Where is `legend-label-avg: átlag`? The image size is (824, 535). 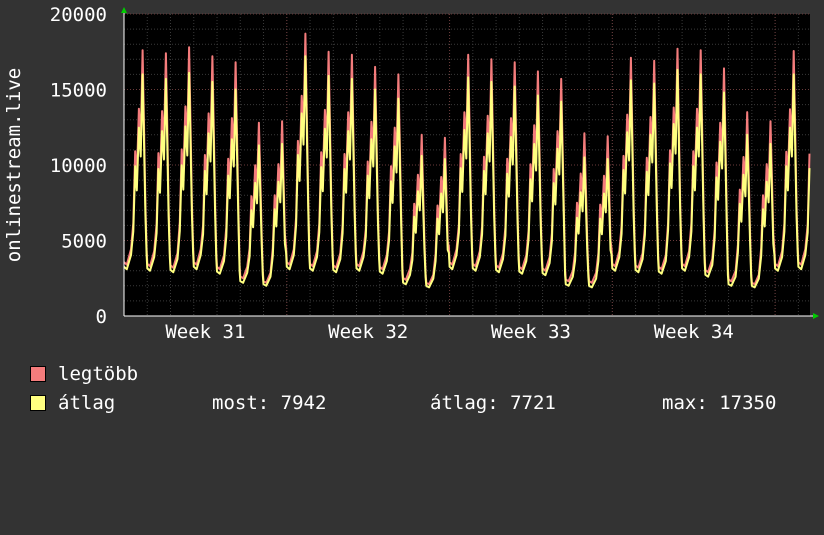 legend-label-avg: átlag is located at coordinates (87, 403).